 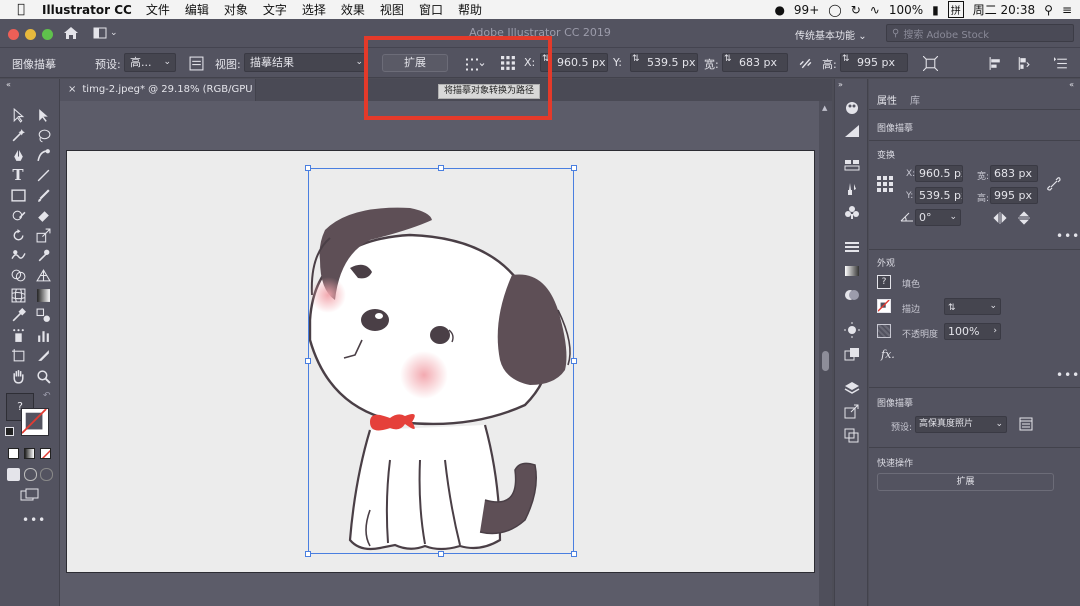 I want to click on opacity-field: 100% ›, so click(x=972, y=331).